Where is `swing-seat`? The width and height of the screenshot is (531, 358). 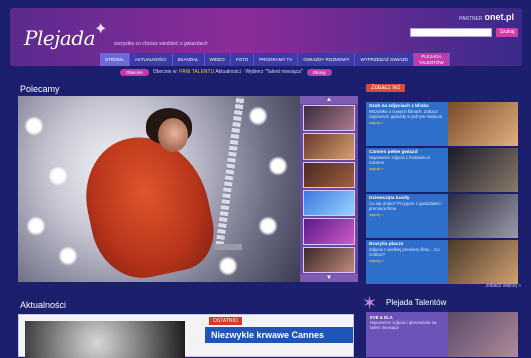 swing-seat is located at coordinates (228, 247).